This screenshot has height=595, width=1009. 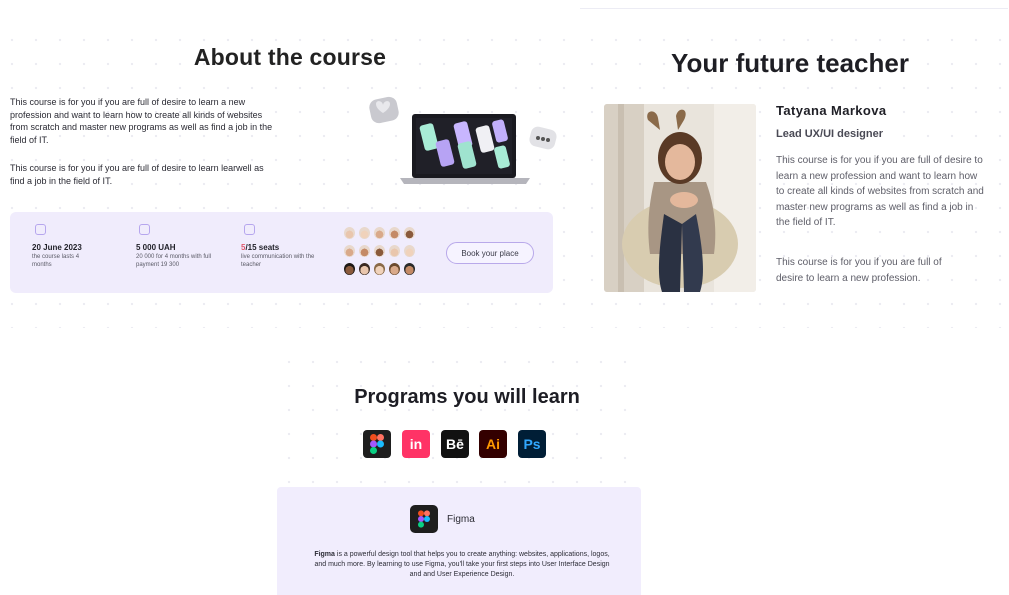 What do you see at coordinates (57, 247) in the screenshot?
I see `course-date: 20 June 2023` at bounding box center [57, 247].